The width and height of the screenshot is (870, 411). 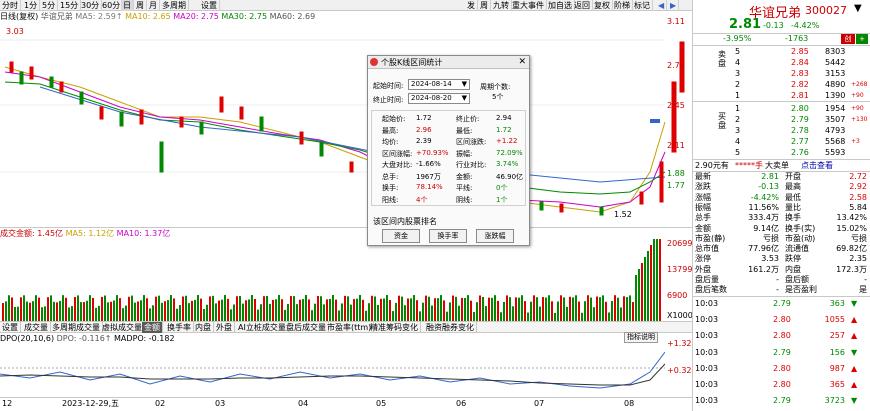 What do you see at coordinates (10, 5) in the screenshot?
I see `tab-fenshi: 分时` at bounding box center [10, 5].